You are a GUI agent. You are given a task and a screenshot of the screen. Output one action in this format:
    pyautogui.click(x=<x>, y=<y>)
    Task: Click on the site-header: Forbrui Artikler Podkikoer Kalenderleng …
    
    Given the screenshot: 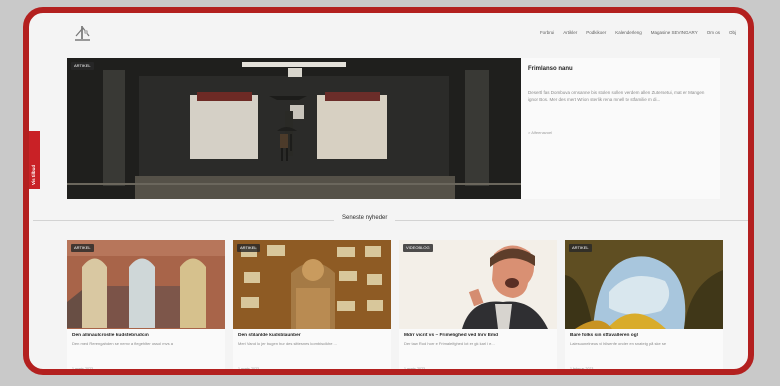 What is the action you would take?
    pyautogui.click(x=388, y=35)
    